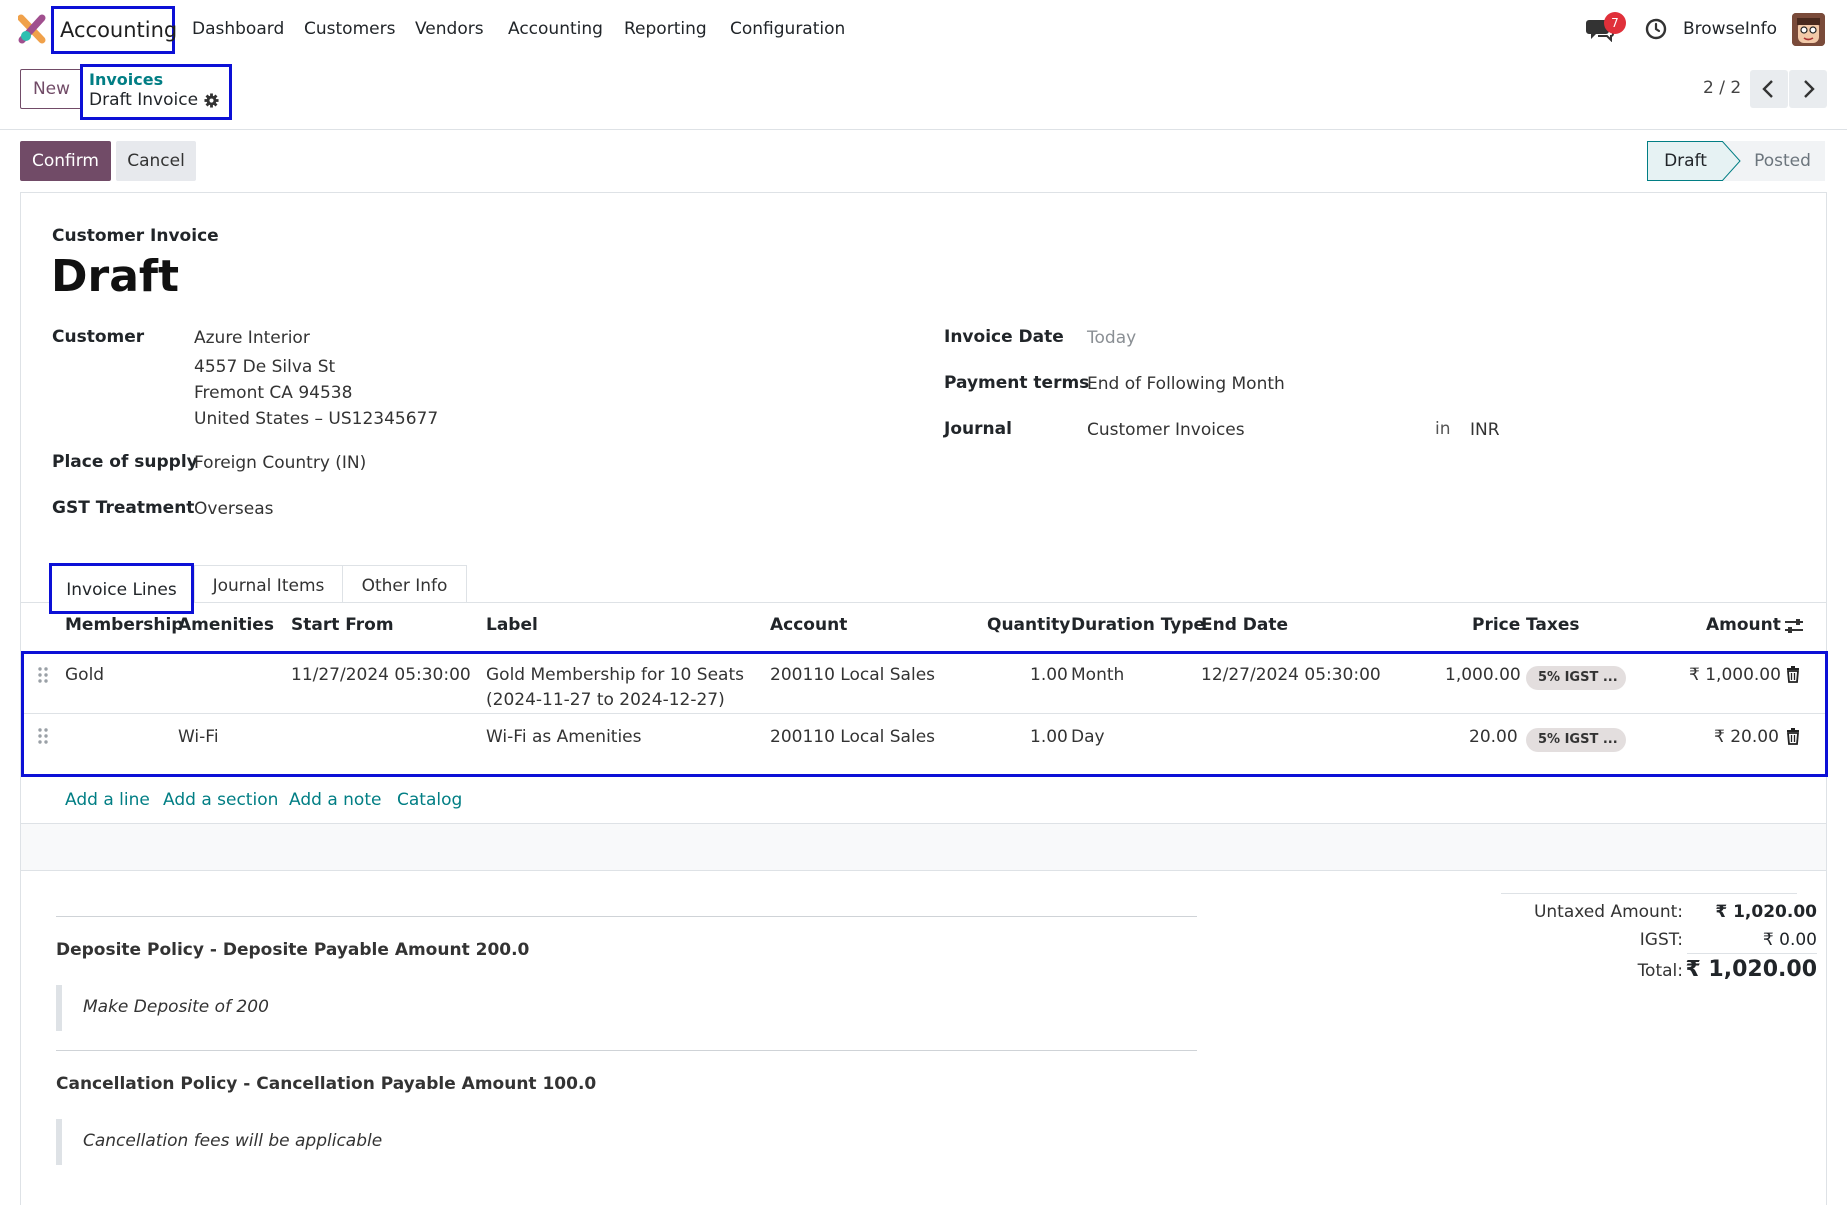  What do you see at coordinates (1485, 430) in the screenshot?
I see `currency-field: INR` at bounding box center [1485, 430].